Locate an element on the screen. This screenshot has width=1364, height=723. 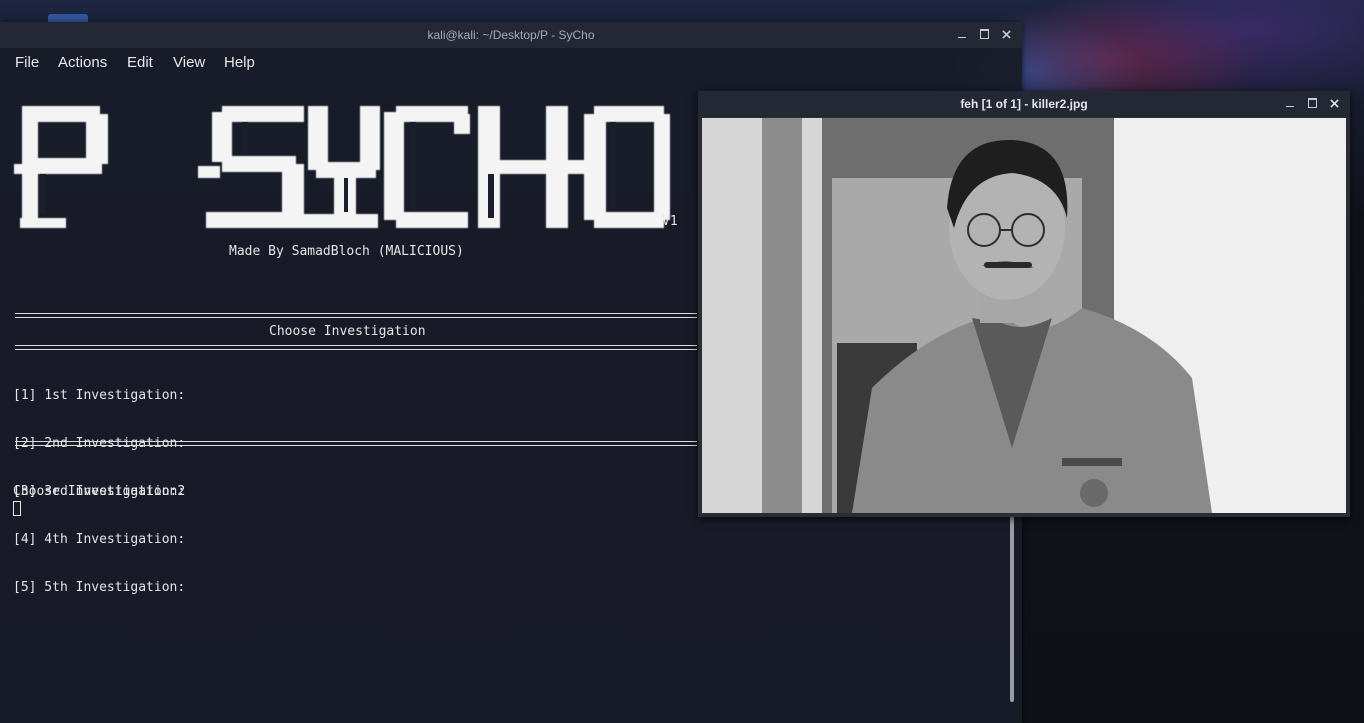
ascii-banner: V1 is located at coordinates (350, 154).